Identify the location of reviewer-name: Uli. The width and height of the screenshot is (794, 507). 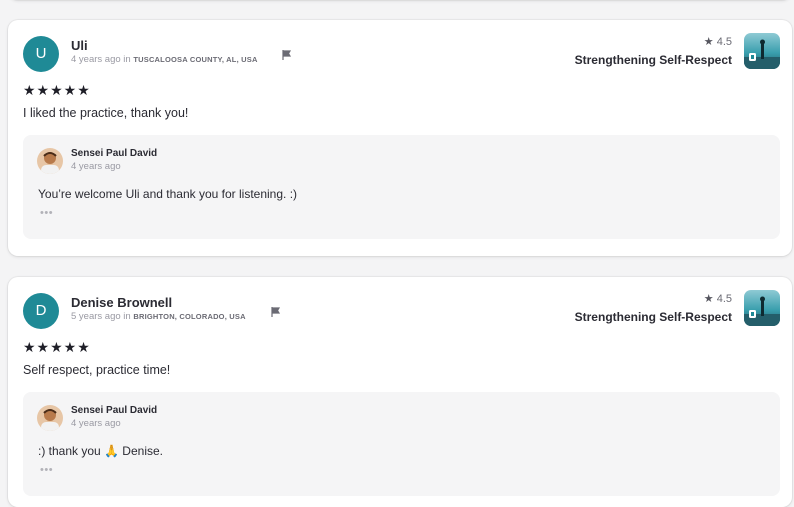
(79, 45).